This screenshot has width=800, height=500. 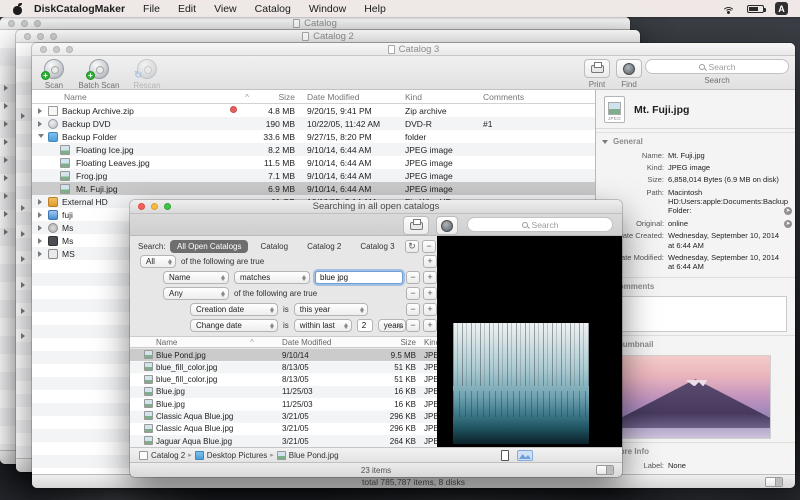 I want to click on file-table-header: Name Size Date Modified Kind Comments ^, so click(x=313, y=97).